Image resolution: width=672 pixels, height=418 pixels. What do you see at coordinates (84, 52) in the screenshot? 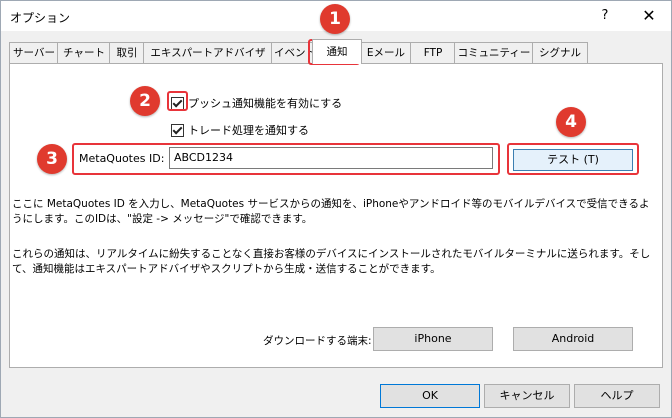
I see `tab-chart: チャート` at bounding box center [84, 52].